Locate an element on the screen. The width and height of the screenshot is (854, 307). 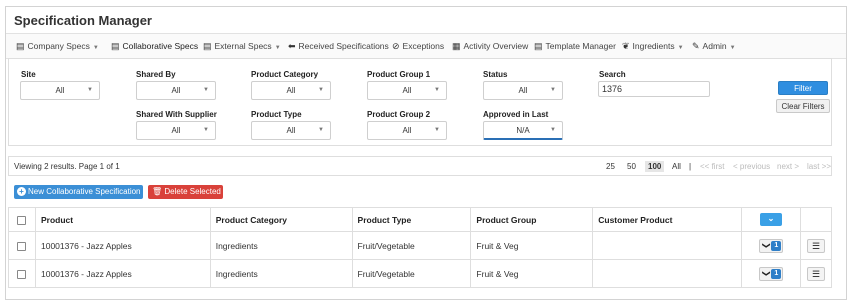
col-product: Product is located at coordinates (122, 219).